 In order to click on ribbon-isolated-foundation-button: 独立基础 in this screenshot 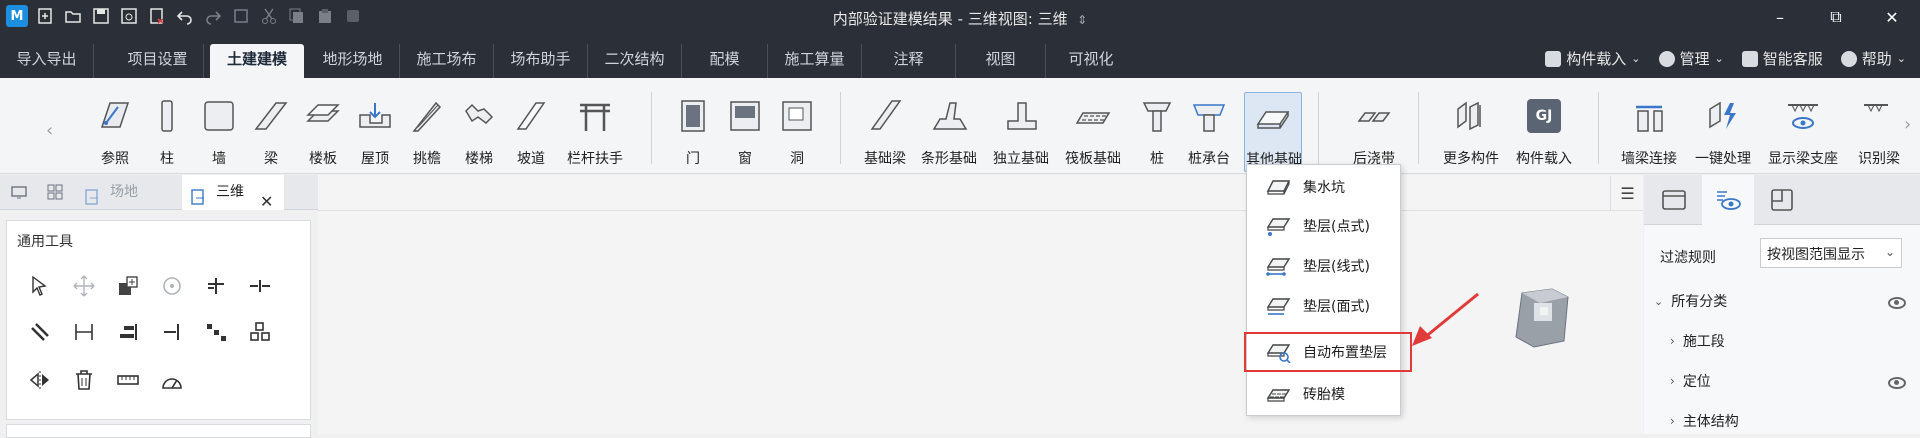, I will do `click(1021, 133)`.